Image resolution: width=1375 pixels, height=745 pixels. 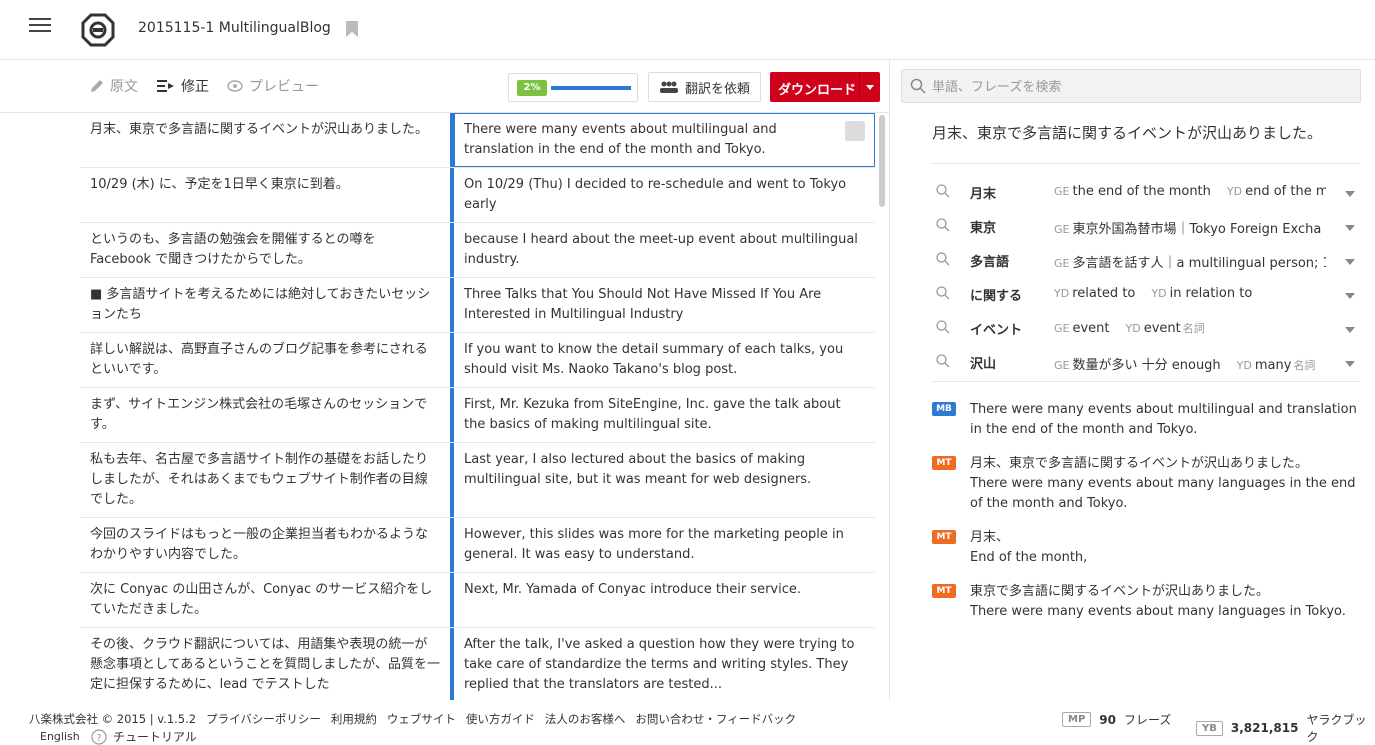 I want to click on suggestion-badge: MT, so click(x=944, y=537).